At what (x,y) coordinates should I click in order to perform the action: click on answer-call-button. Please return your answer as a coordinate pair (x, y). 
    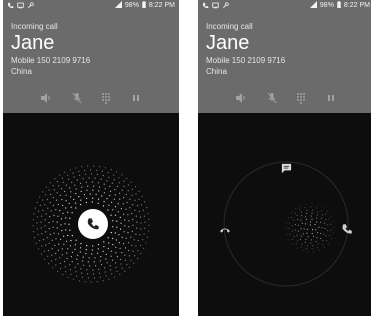
    Looking at the image, I should click on (93, 224).